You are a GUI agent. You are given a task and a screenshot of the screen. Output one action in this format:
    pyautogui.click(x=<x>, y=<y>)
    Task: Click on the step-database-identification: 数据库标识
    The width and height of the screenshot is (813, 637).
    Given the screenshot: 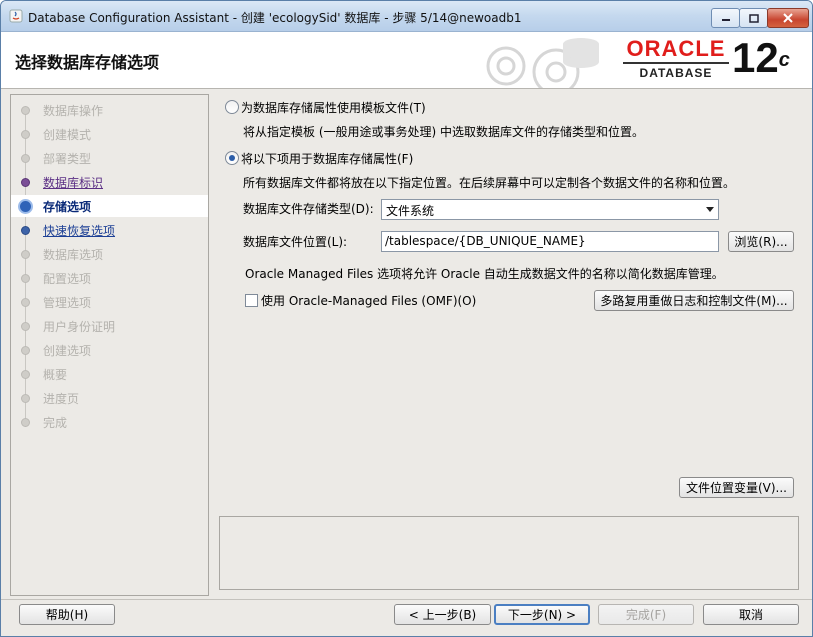 What is the action you would take?
    pyautogui.click(x=109, y=182)
    